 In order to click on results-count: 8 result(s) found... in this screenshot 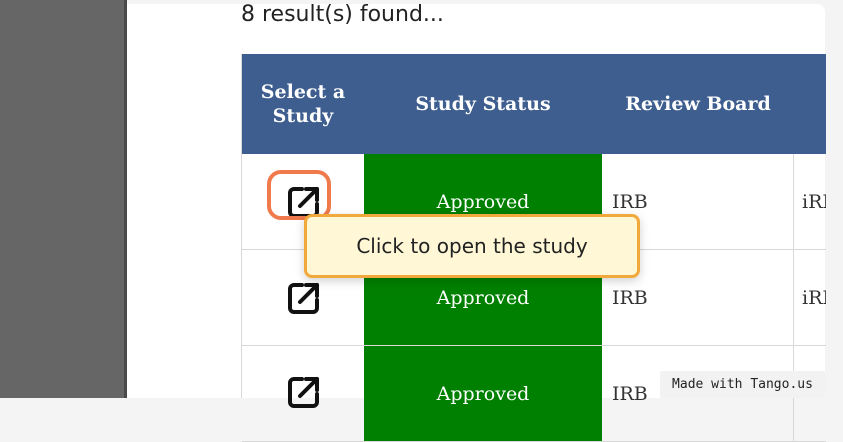, I will do `click(342, 14)`.